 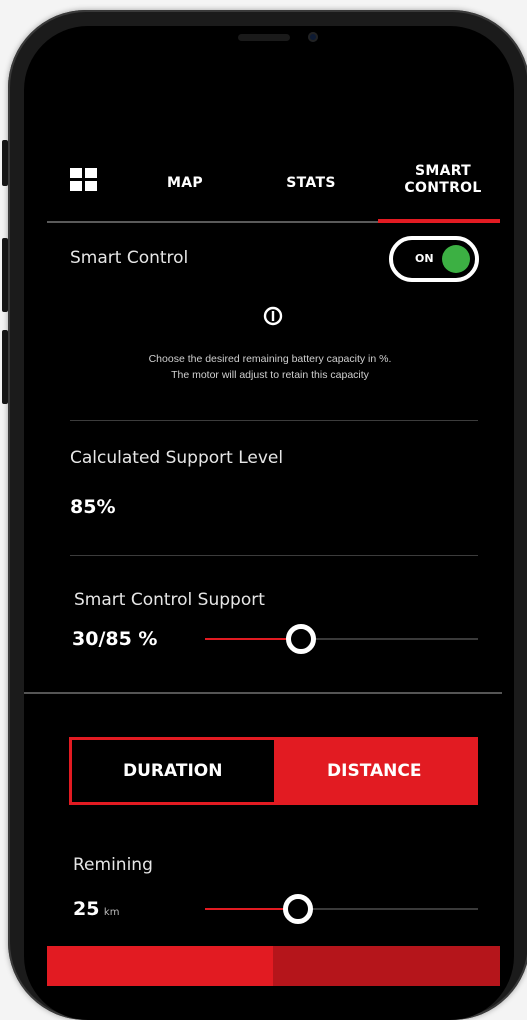 I want to click on notch, so click(x=263, y=41).